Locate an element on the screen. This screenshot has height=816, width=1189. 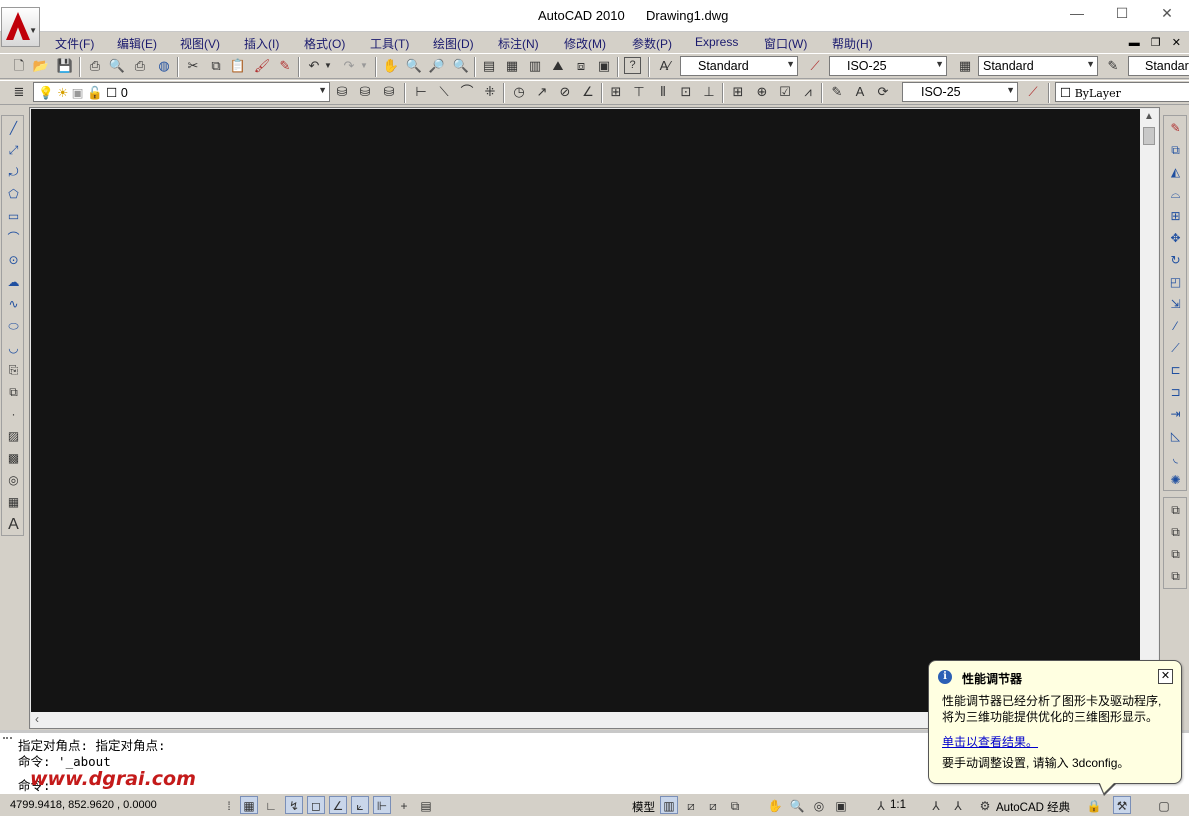
jogged-dim-icon: ↗ is located at coordinates (542, 92).